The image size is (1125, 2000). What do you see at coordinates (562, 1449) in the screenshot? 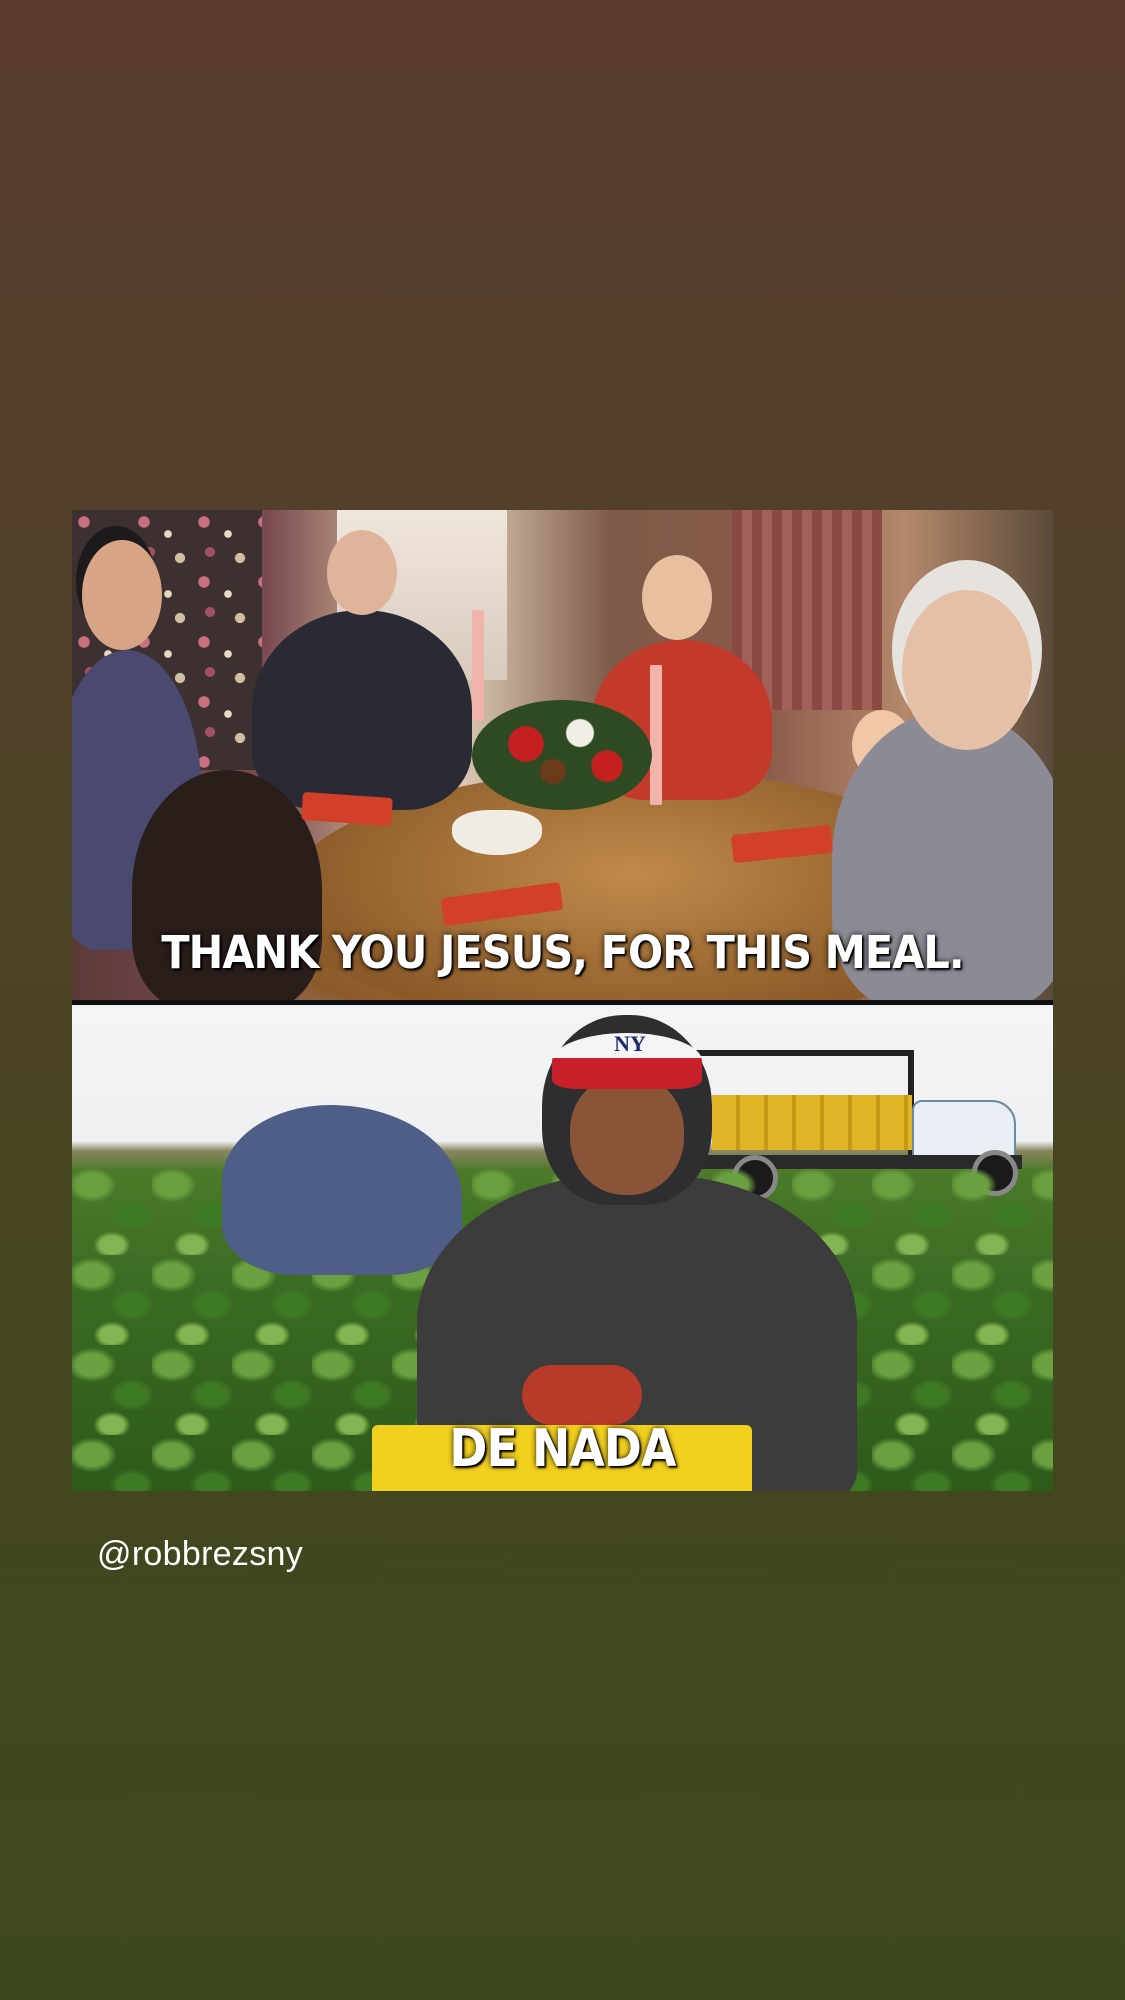
I see `bottom-caption: DE NADA` at bounding box center [562, 1449].